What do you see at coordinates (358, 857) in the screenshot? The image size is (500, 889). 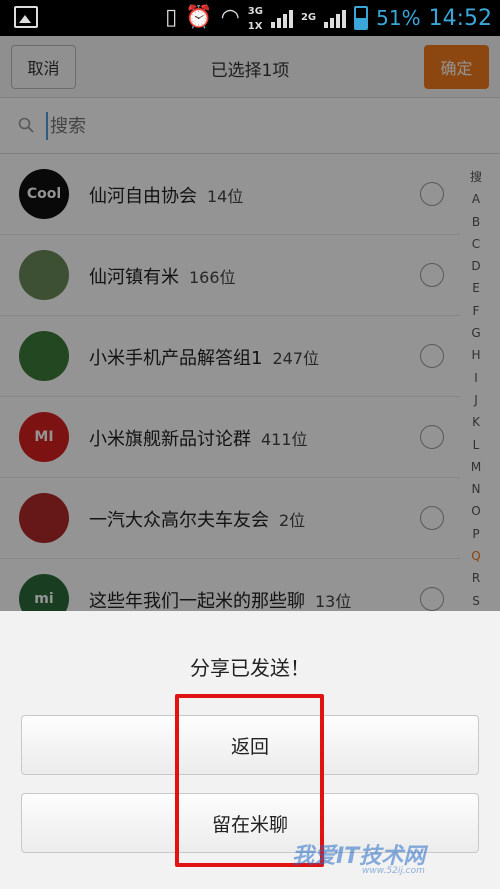 I see `watermark: 我爱IT技术网 www.52ij.com` at bounding box center [358, 857].